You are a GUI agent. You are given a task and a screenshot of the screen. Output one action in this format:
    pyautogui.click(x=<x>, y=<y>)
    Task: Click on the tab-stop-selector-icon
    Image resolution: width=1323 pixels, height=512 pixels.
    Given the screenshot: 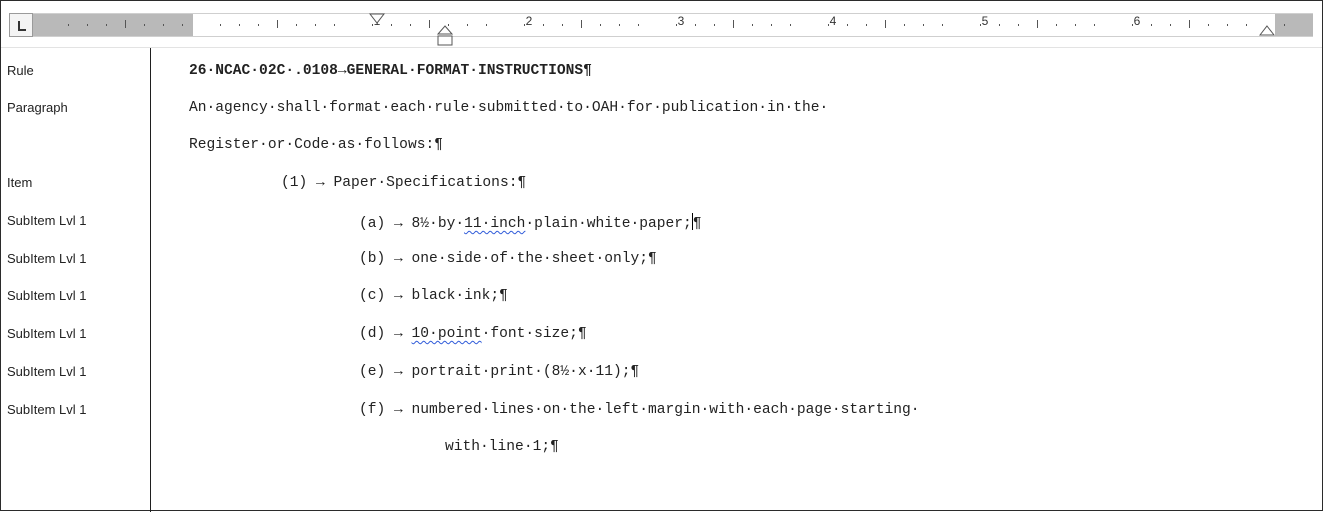 What is the action you would take?
    pyautogui.click(x=21, y=25)
    